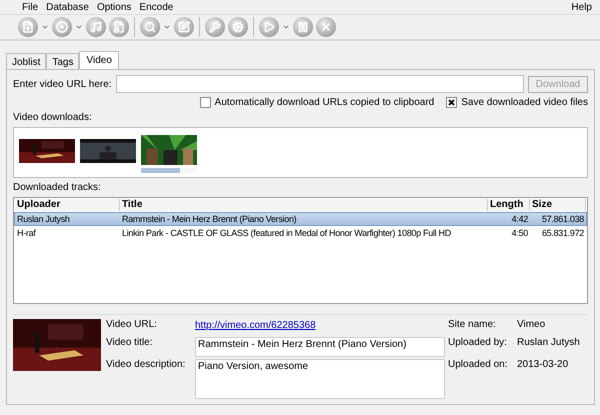  I want to click on wrench-icon, so click(215, 27).